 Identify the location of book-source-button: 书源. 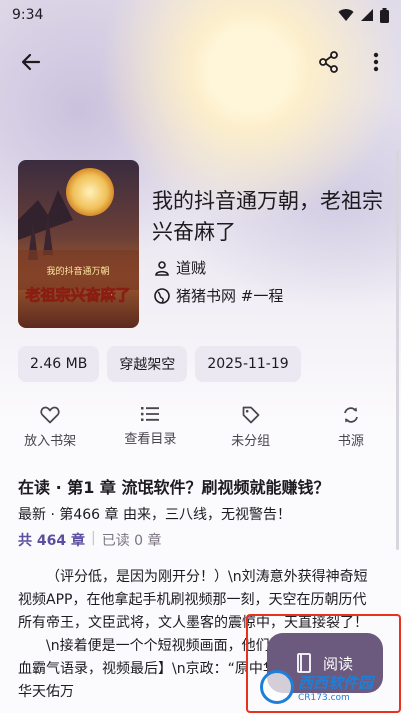
(351, 432).